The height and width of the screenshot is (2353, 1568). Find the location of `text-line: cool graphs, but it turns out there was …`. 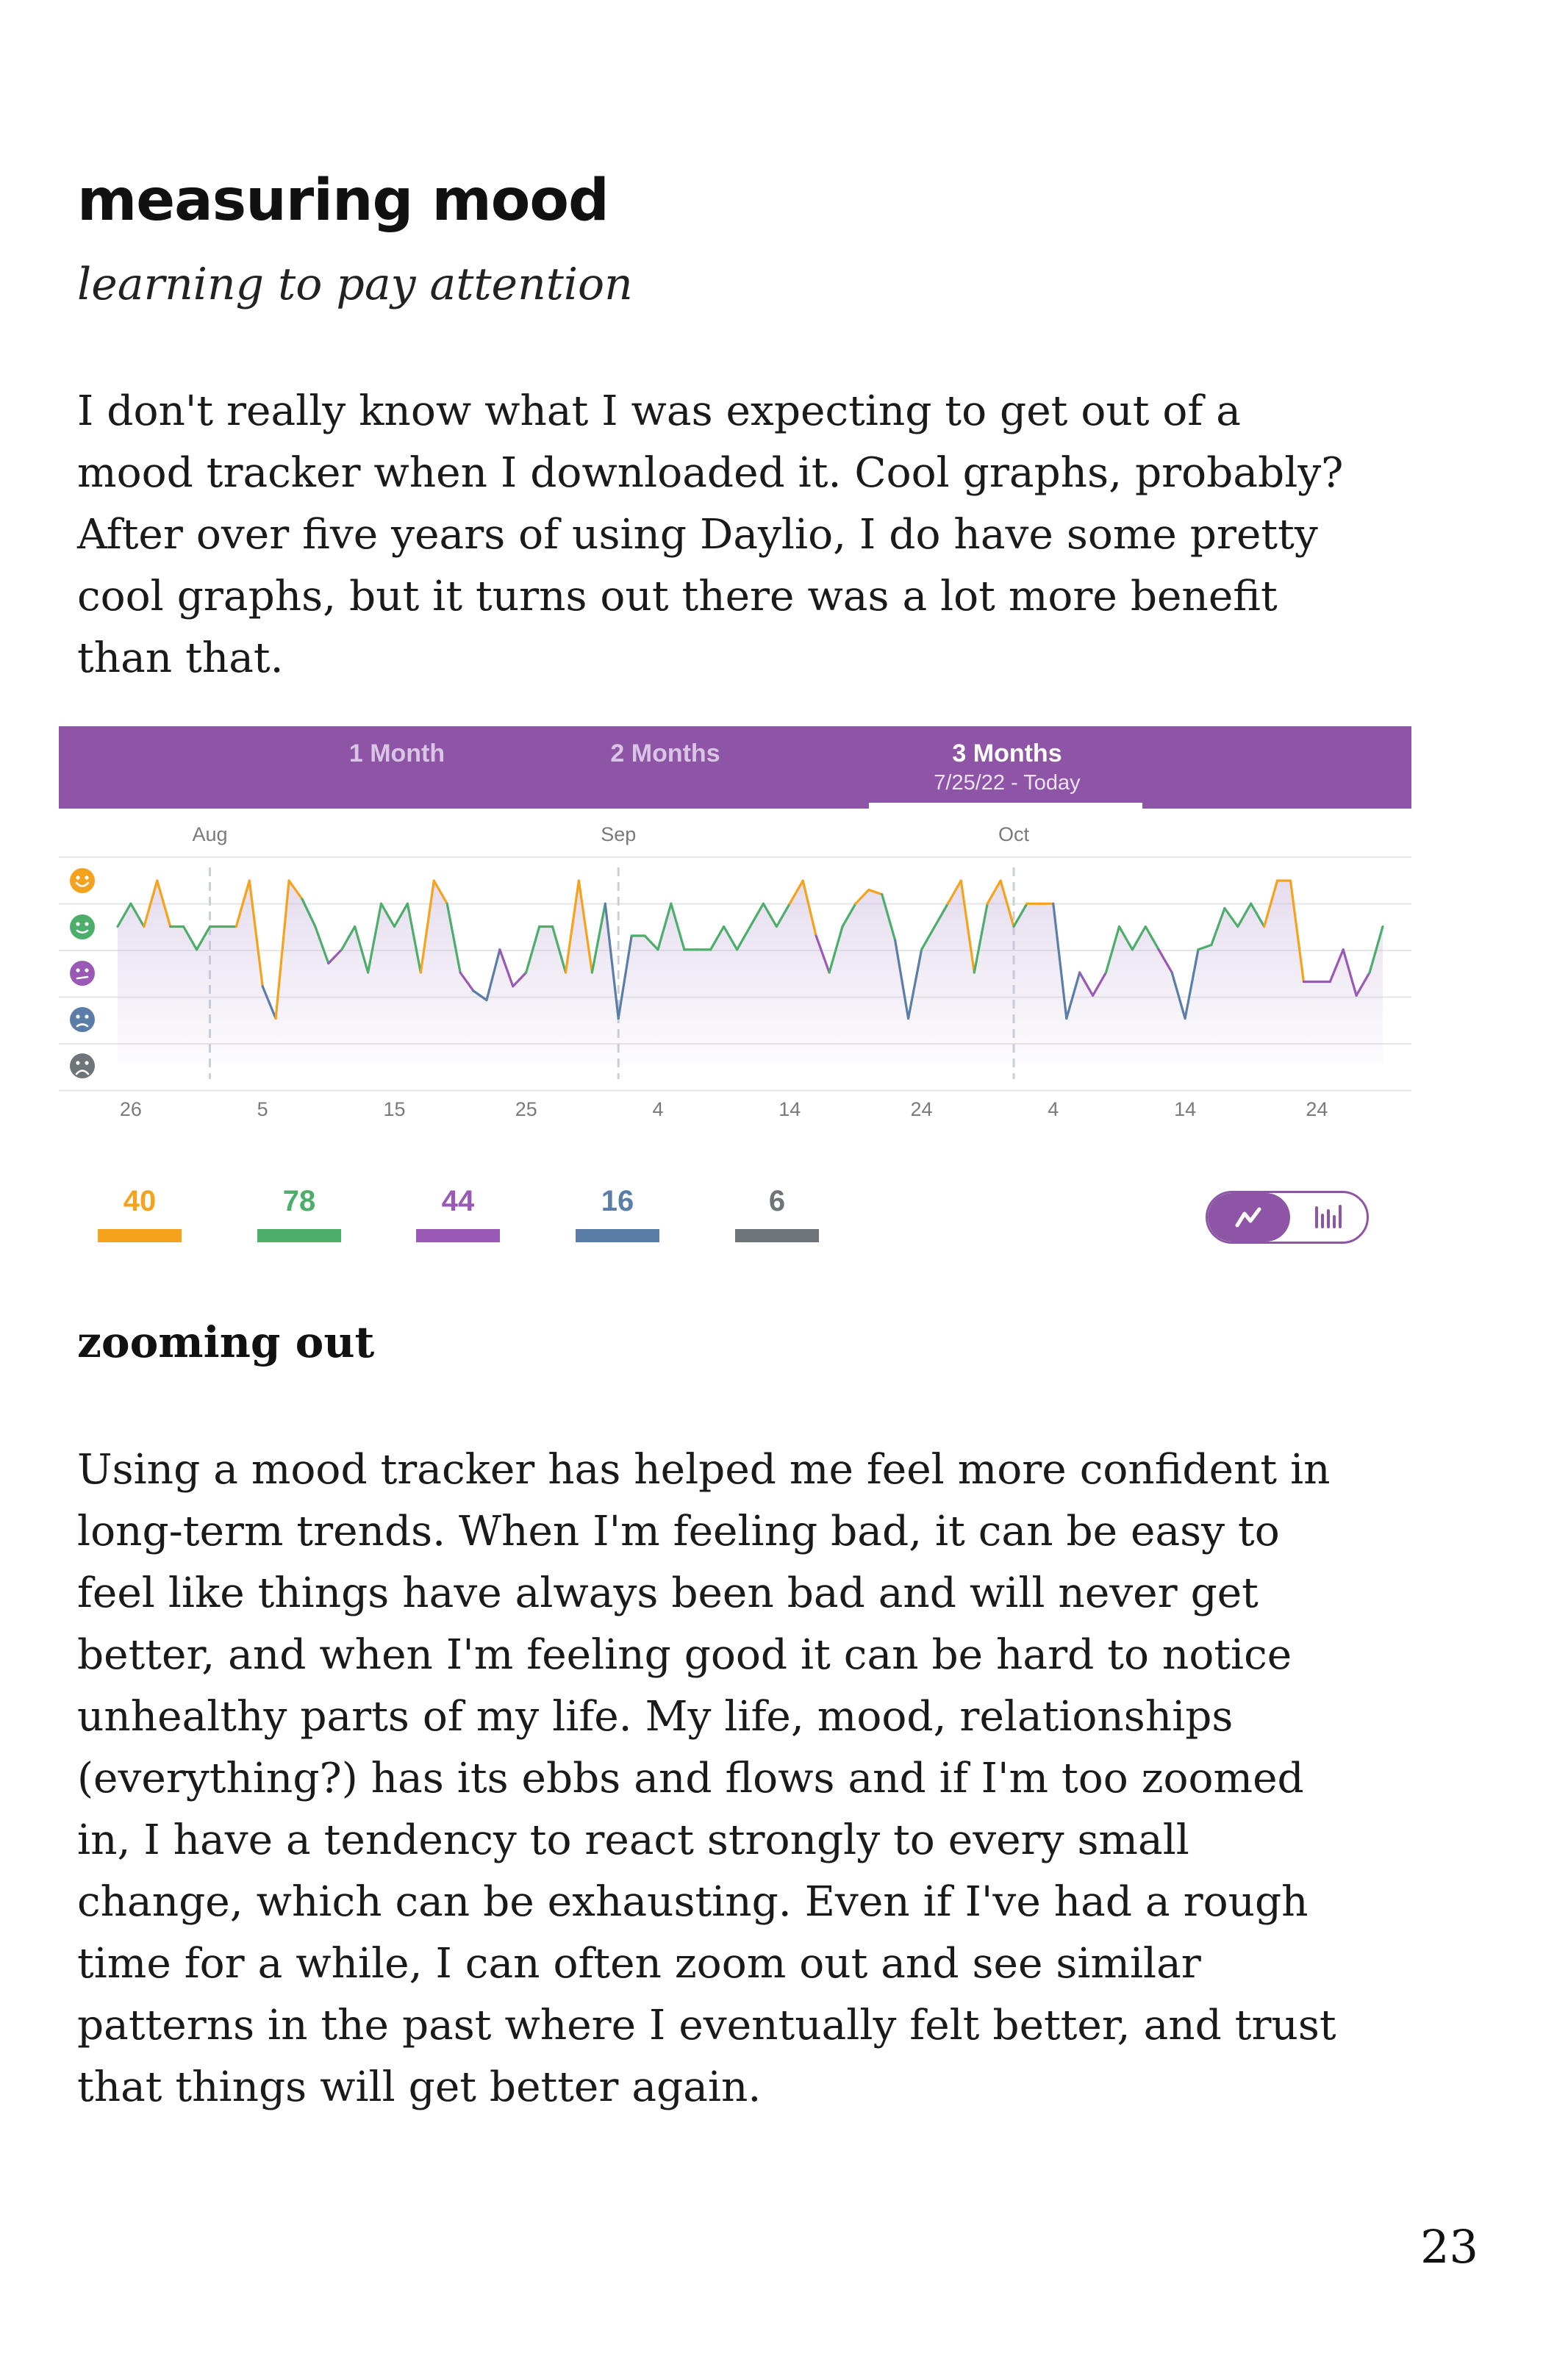

text-line: cool graphs, but it turns out there was … is located at coordinates (677, 596).